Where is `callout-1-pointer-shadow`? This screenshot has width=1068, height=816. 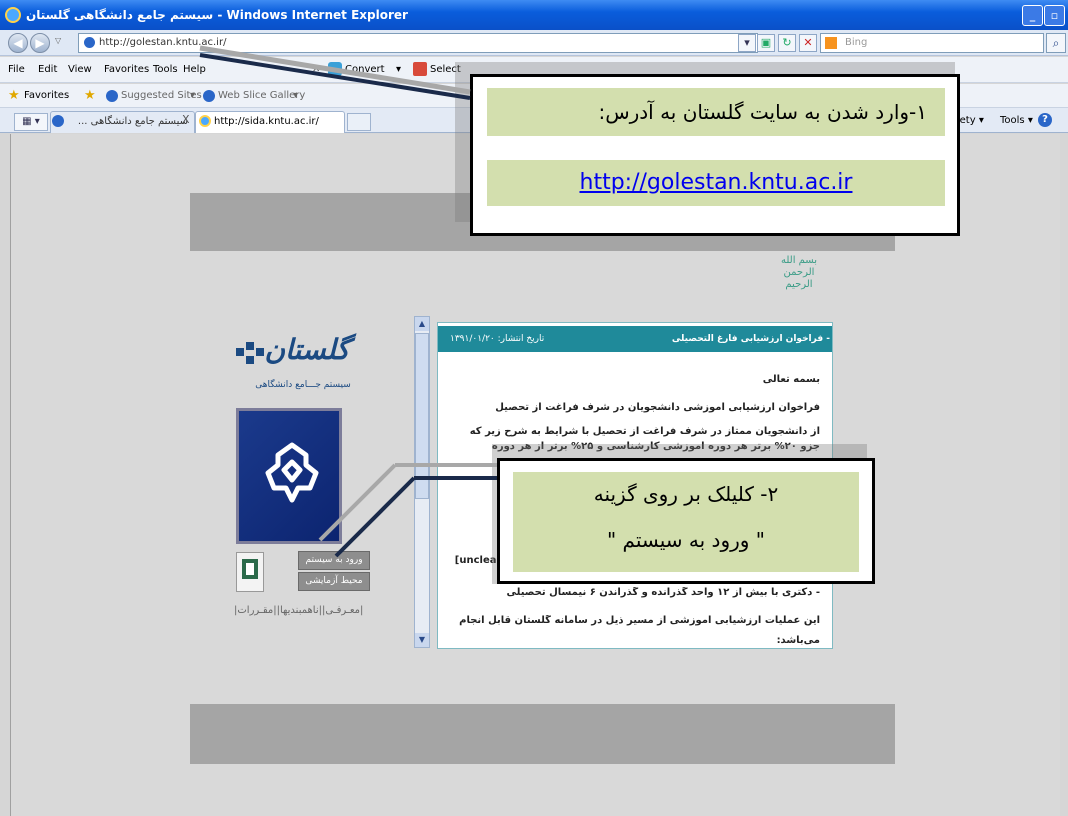 callout-1-pointer-shadow is located at coordinates (335, 70).